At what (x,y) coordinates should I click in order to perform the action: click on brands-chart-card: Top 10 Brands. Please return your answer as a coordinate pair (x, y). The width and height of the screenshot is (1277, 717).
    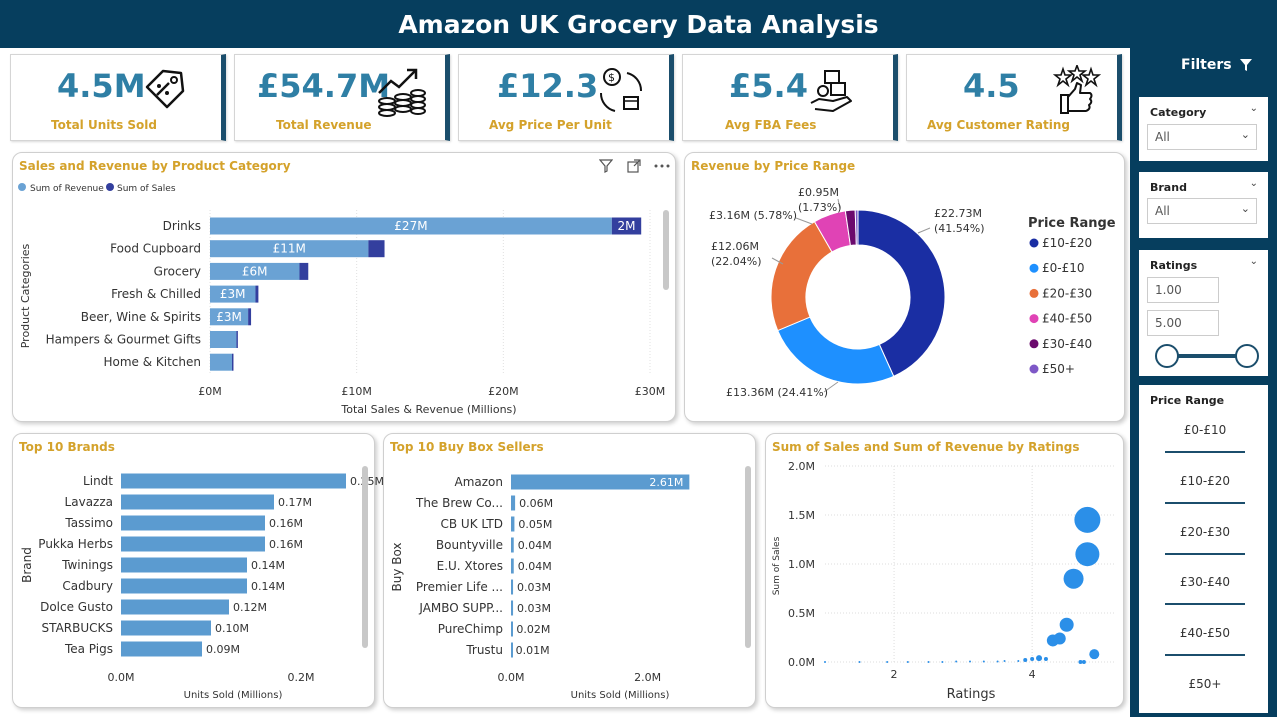
    Looking at the image, I should click on (193, 570).